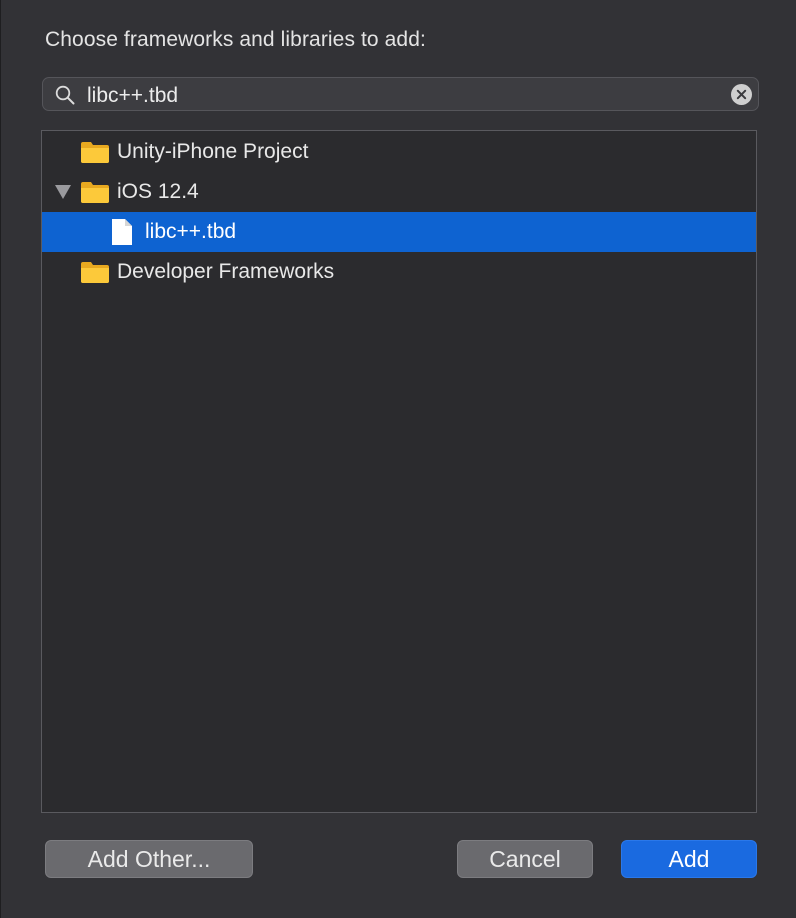 Image resolution: width=796 pixels, height=918 pixels. What do you see at coordinates (399, 152) in the screenshot?
I see `tree-row-unity-iphone-project: Unity-iPhone Project` at bounding box center [399, 152].